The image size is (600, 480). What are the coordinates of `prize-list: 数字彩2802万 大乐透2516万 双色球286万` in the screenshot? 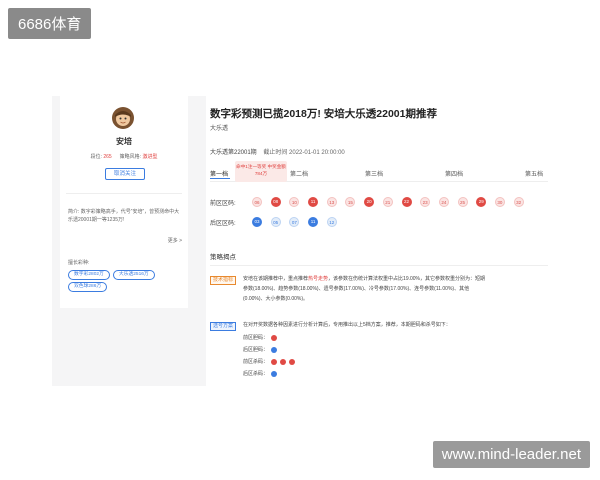 It's located at (126, 281).